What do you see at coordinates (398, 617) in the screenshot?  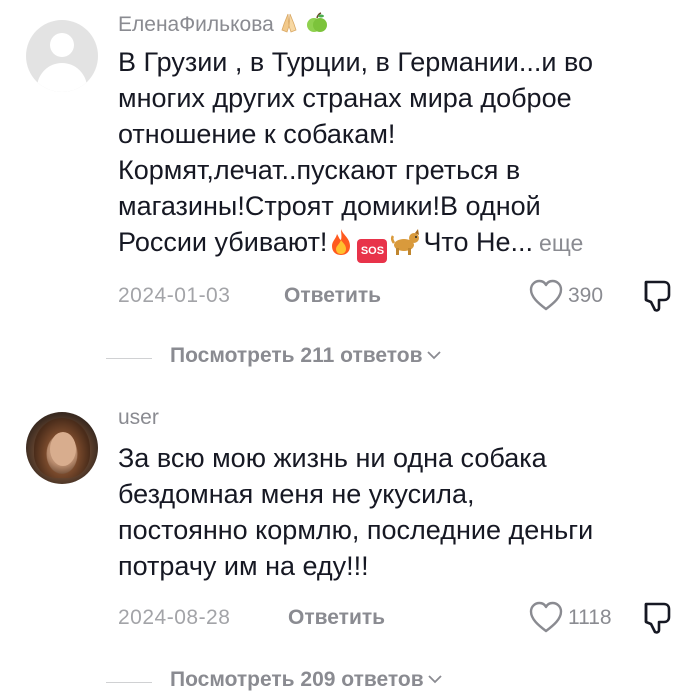 I see `comment-meta: 2024-08-28 Ответить 1118` at bounding box center [398, 617].